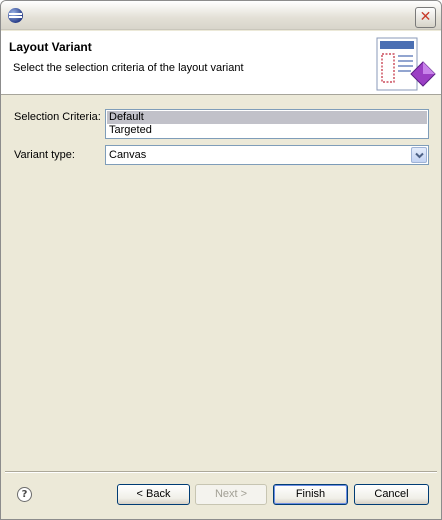 The width and height of the screenshot is (442, 520). Describe the element at coordinates (425, 17) in the screenshot. I see `close-button: ✕` at that location.